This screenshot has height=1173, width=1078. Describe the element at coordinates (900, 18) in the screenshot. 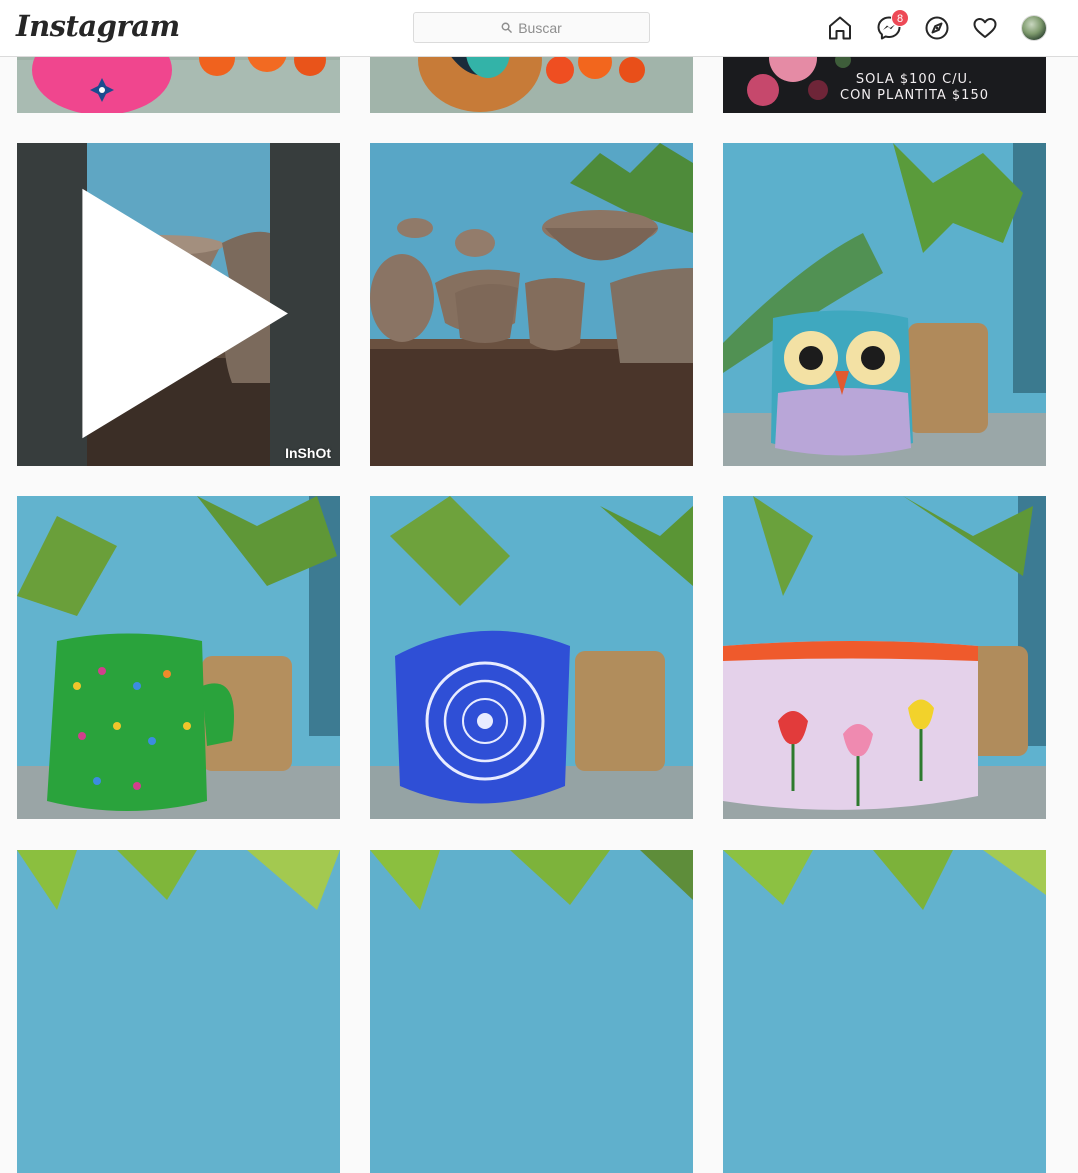

I see `messages-badge: 8` at that location.